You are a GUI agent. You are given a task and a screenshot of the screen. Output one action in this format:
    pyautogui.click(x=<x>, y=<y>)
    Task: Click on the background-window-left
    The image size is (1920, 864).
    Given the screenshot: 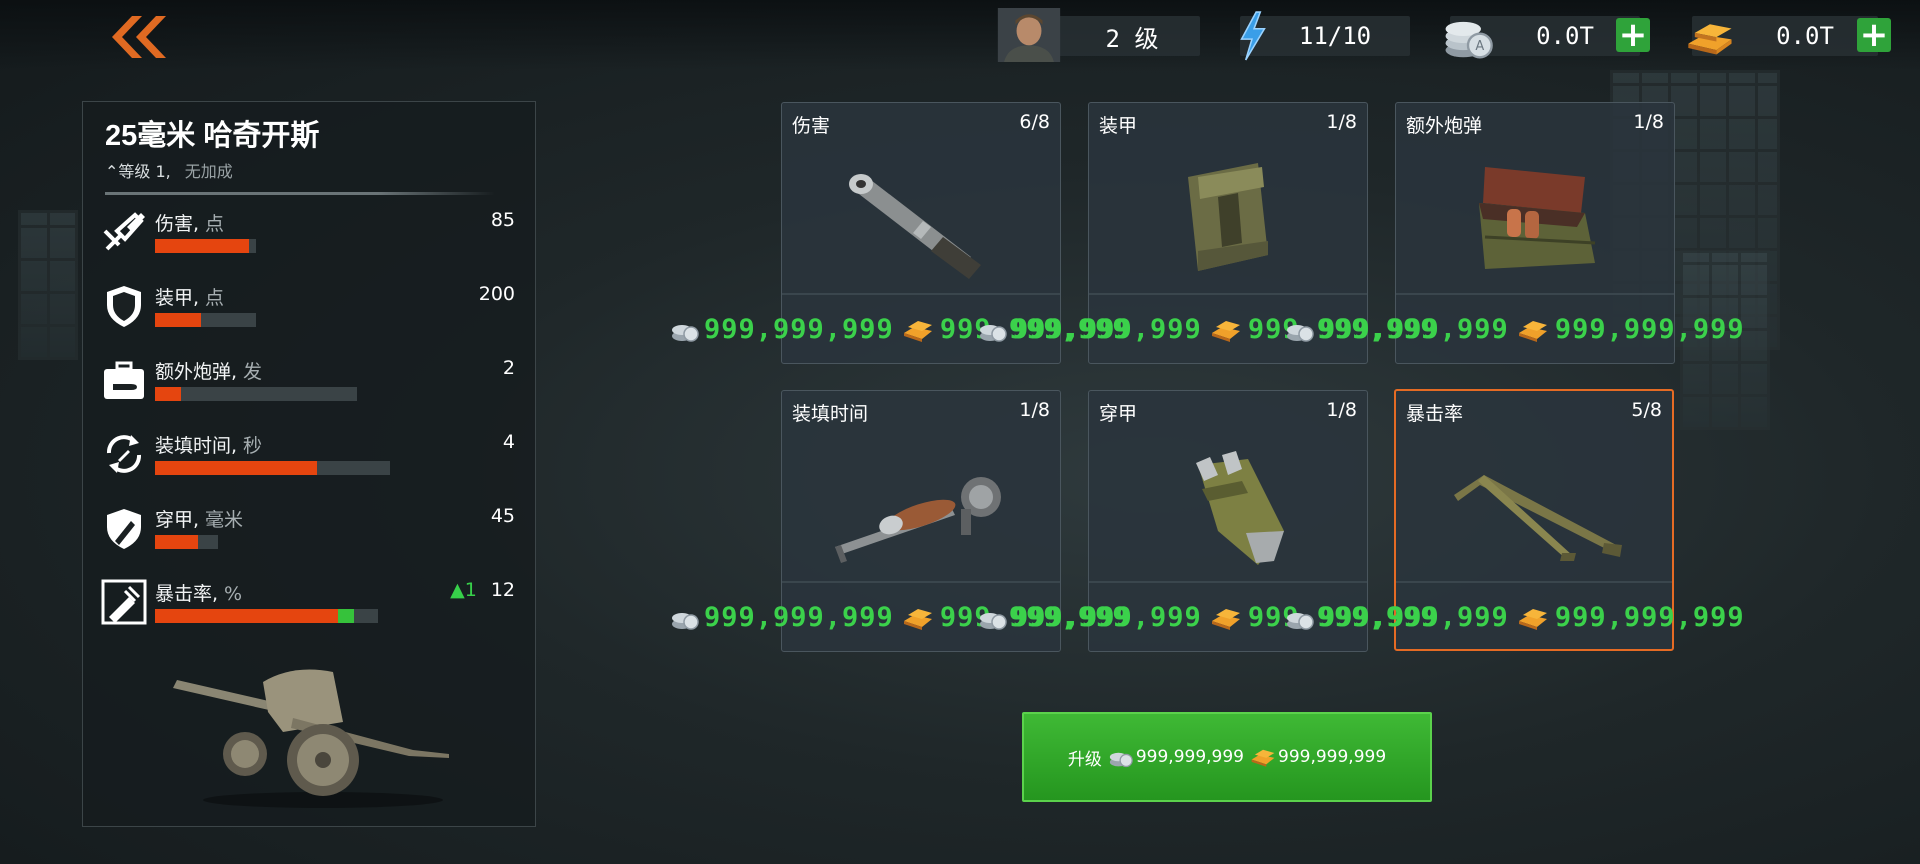 What is the action you would take?
    pyautogui.click(x=48, y=285)
    